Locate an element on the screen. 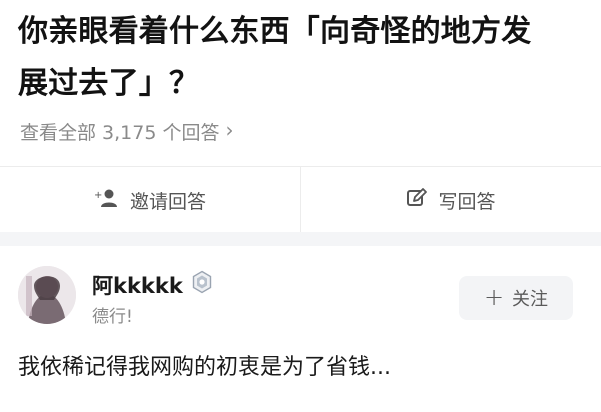 This screenshot has height=412, width=601. chevron-right-icon: › is located at coordinates (229, 130).